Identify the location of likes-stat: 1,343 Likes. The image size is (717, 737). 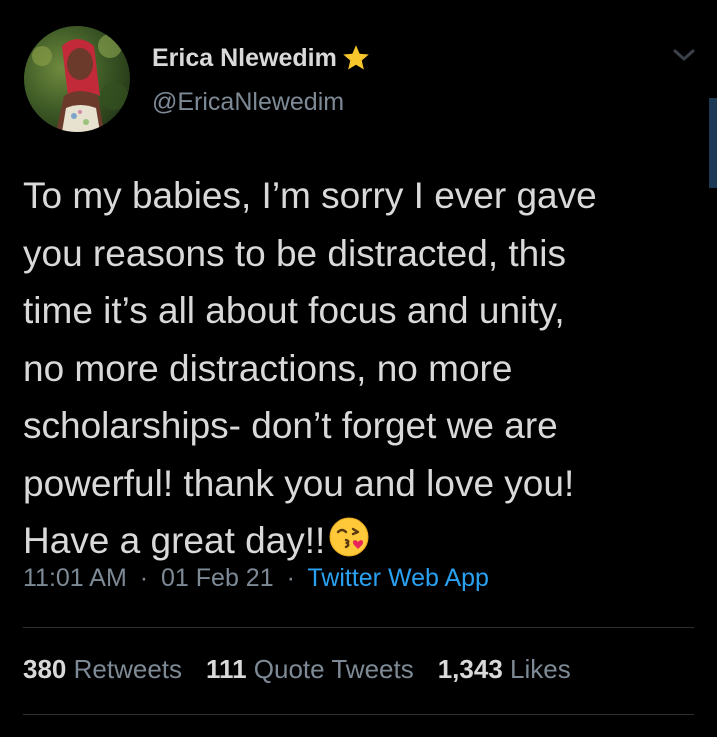
(504, 669).